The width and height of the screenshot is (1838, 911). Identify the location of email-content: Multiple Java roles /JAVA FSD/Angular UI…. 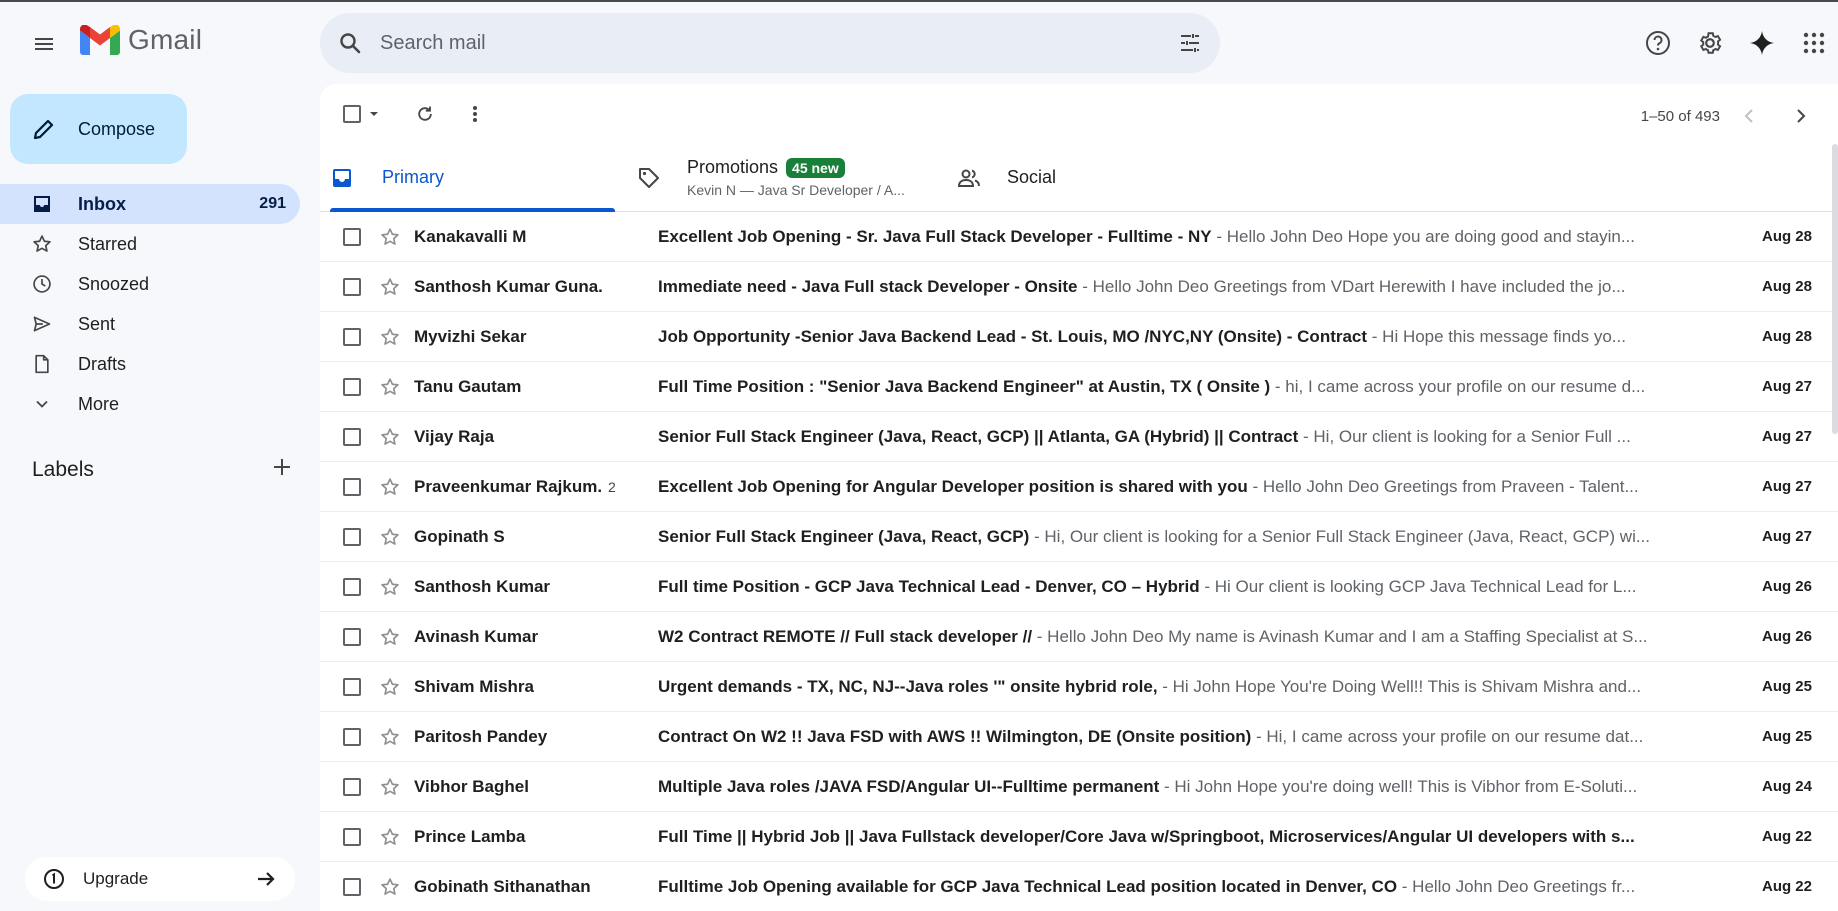
(1170, 787).